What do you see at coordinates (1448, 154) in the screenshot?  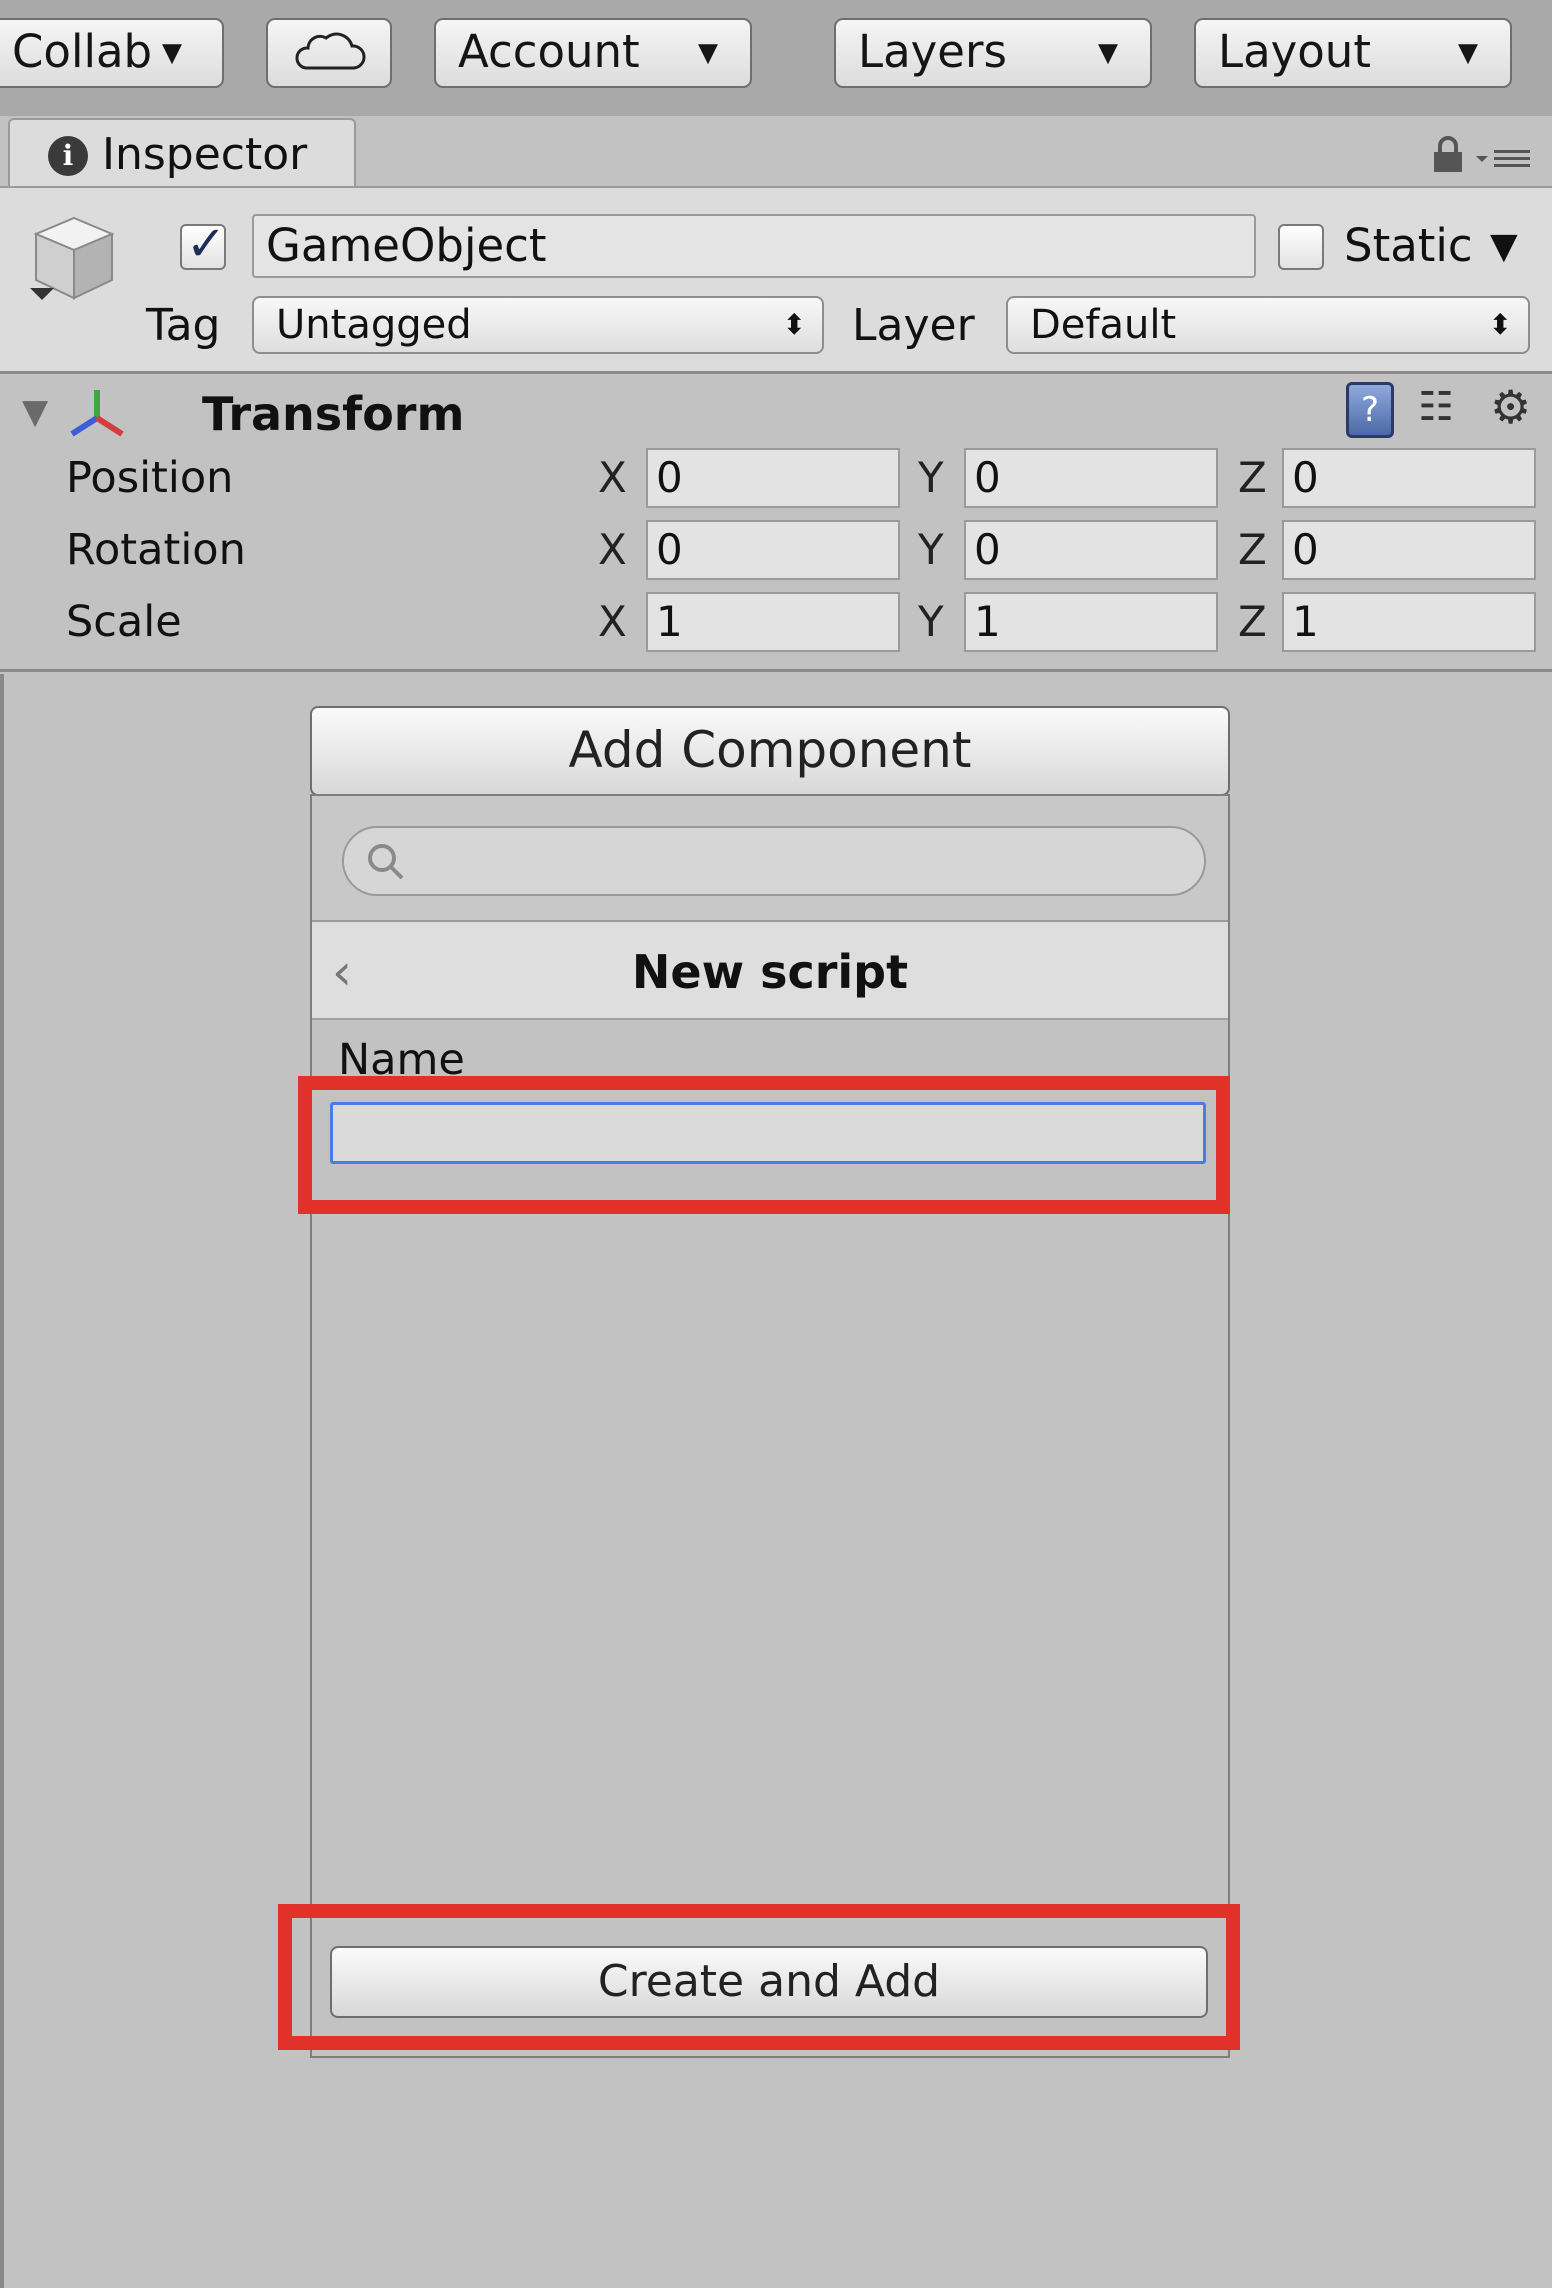 I see `lock-icon` at bounding box center [1448, 154].